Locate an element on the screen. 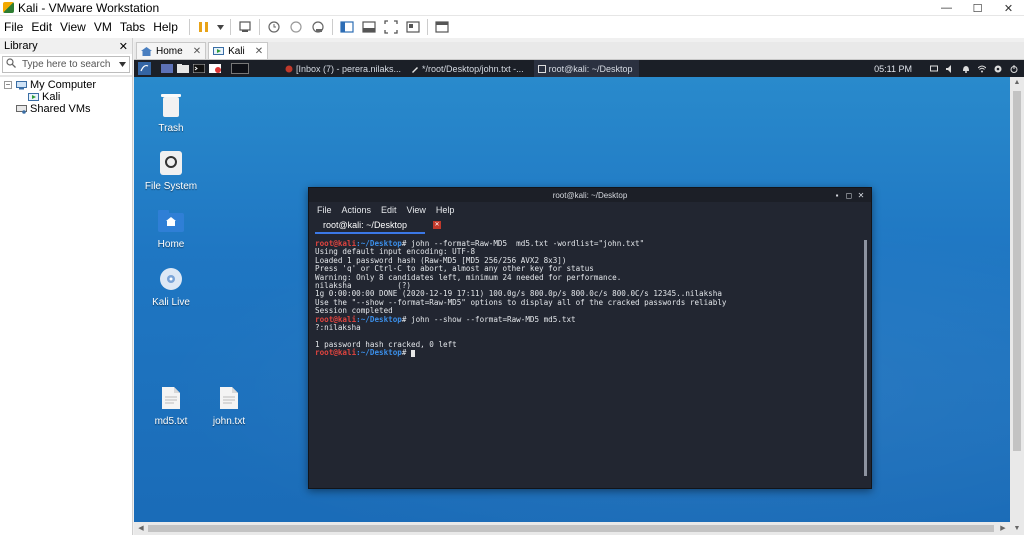 The height and width of the screenshot is (535, 1024). shared-vms-icon is located at coordinates (21, 109).